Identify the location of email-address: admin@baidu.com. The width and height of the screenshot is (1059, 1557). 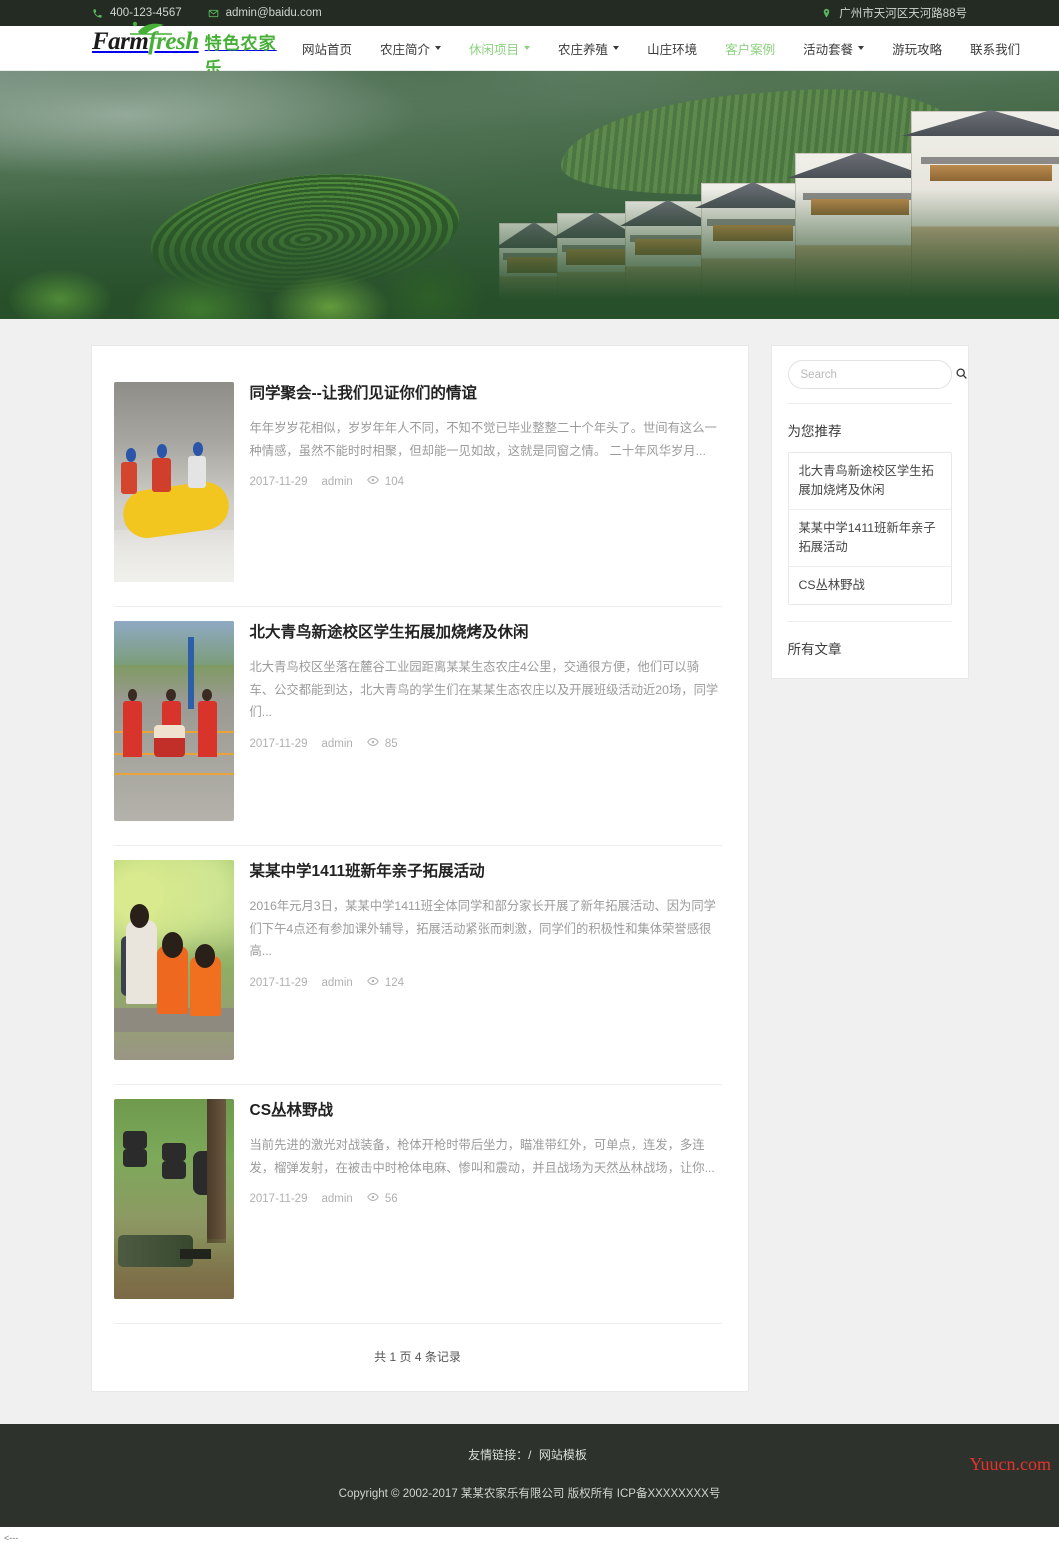
(273, 13).